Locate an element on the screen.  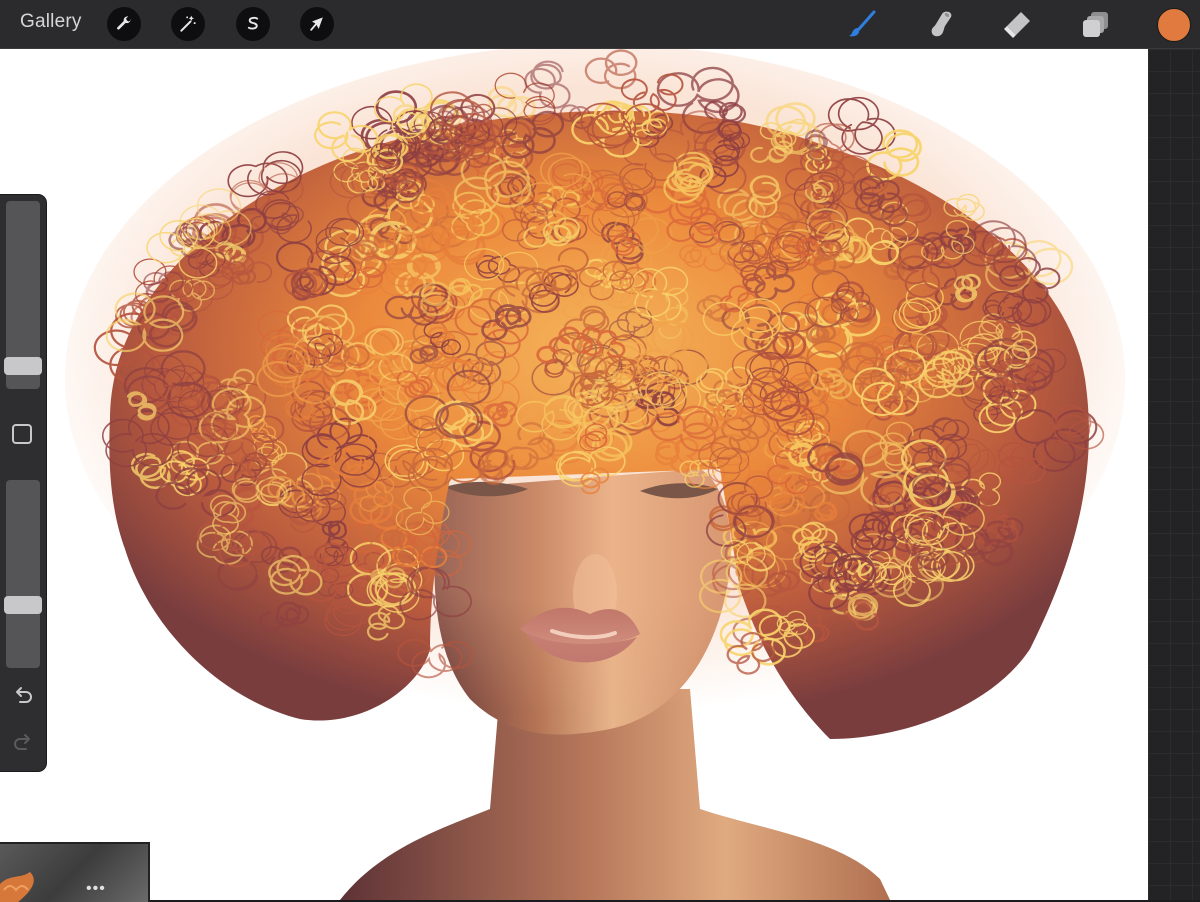
brush-tool-button is located at coordinates (862, 24).